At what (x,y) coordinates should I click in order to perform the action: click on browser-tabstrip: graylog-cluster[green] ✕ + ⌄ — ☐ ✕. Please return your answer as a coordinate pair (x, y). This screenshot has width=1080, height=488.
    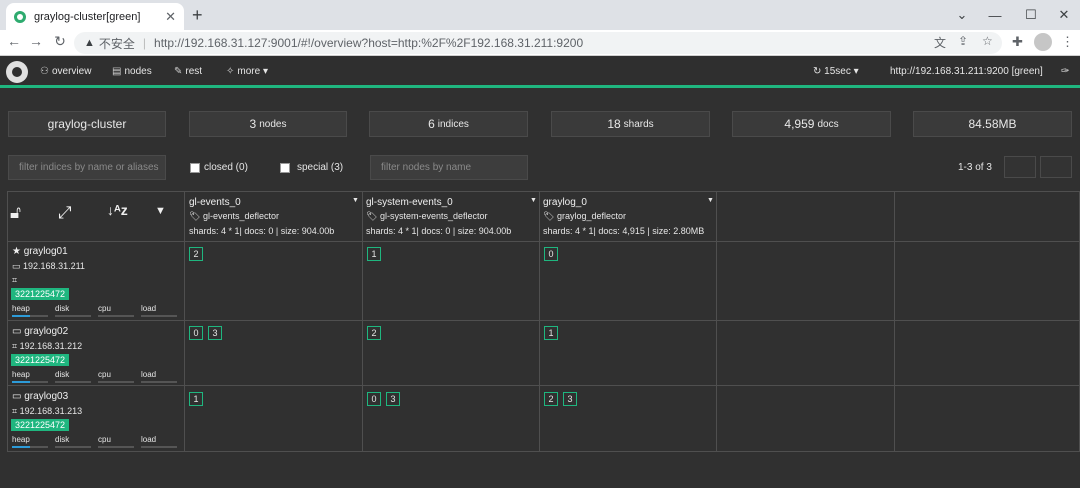
    Looking at the image, I should click on (540, 15).